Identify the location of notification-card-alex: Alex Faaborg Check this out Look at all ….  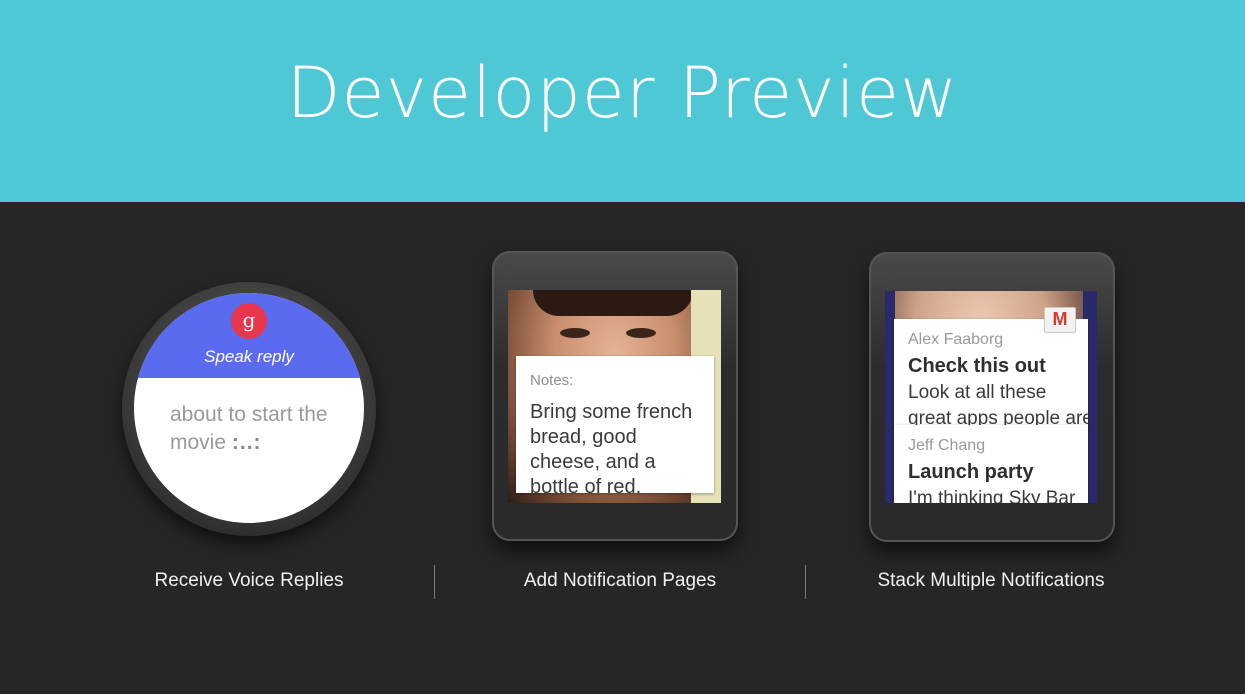
(991, 374).